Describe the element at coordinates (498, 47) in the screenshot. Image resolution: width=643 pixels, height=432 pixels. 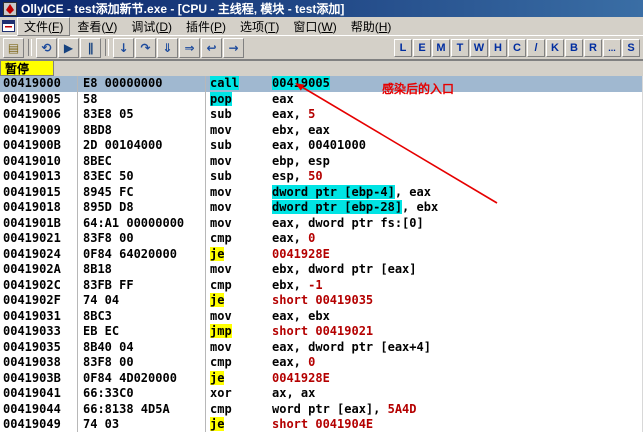
I see `pane-button-h: H` at that location.